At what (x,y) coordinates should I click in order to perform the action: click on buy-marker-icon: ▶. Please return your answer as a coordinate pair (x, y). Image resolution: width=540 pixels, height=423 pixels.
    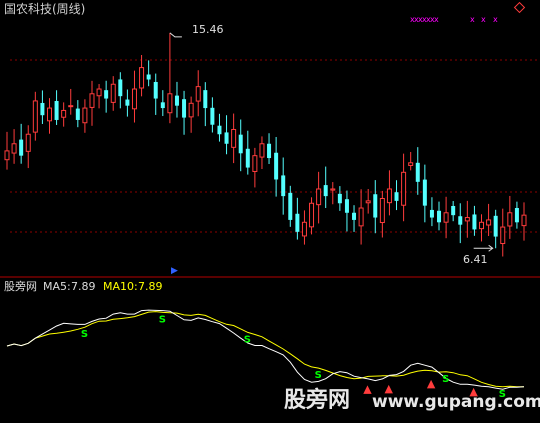
    Looking at the image, I should click on (174, 271).